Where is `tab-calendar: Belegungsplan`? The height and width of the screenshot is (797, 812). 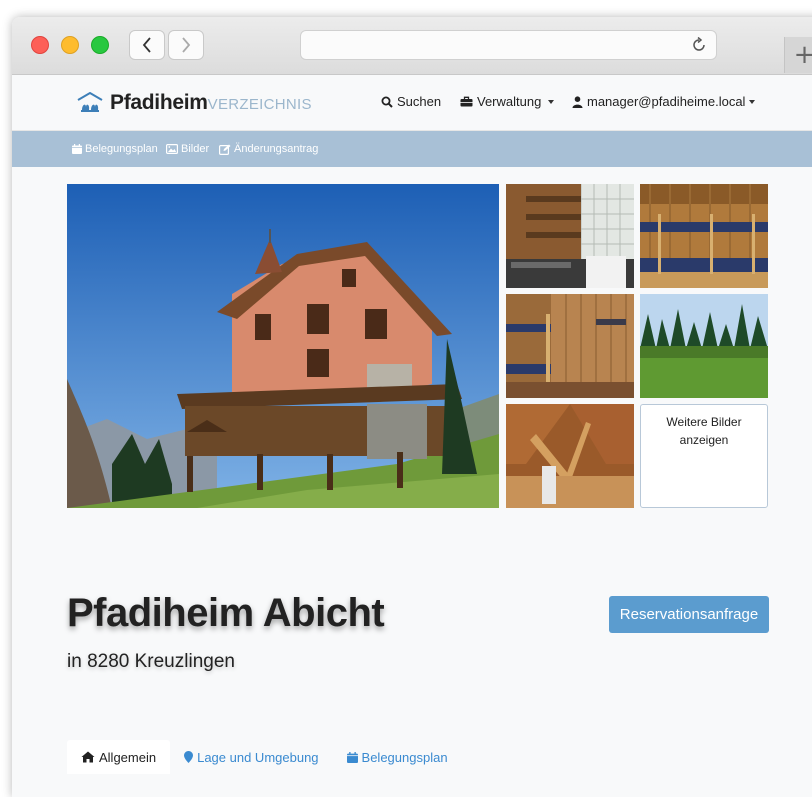 tab-calendar: Belegungsplan is located at coordinates (397, 757).